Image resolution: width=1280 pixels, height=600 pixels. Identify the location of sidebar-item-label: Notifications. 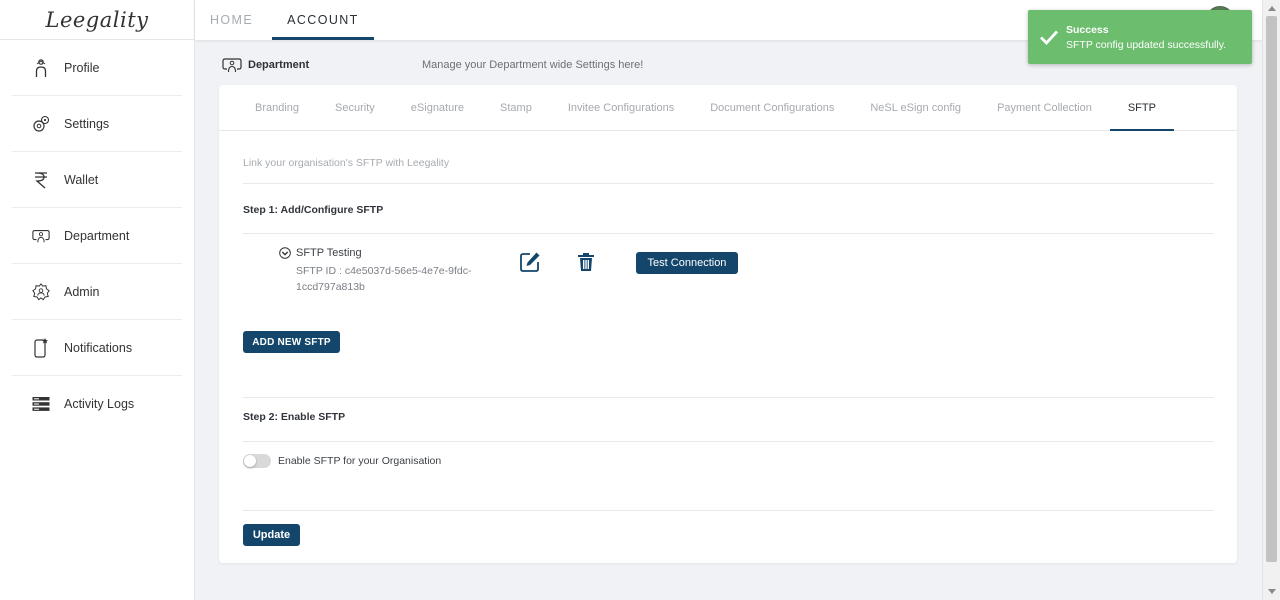
(98, 347).